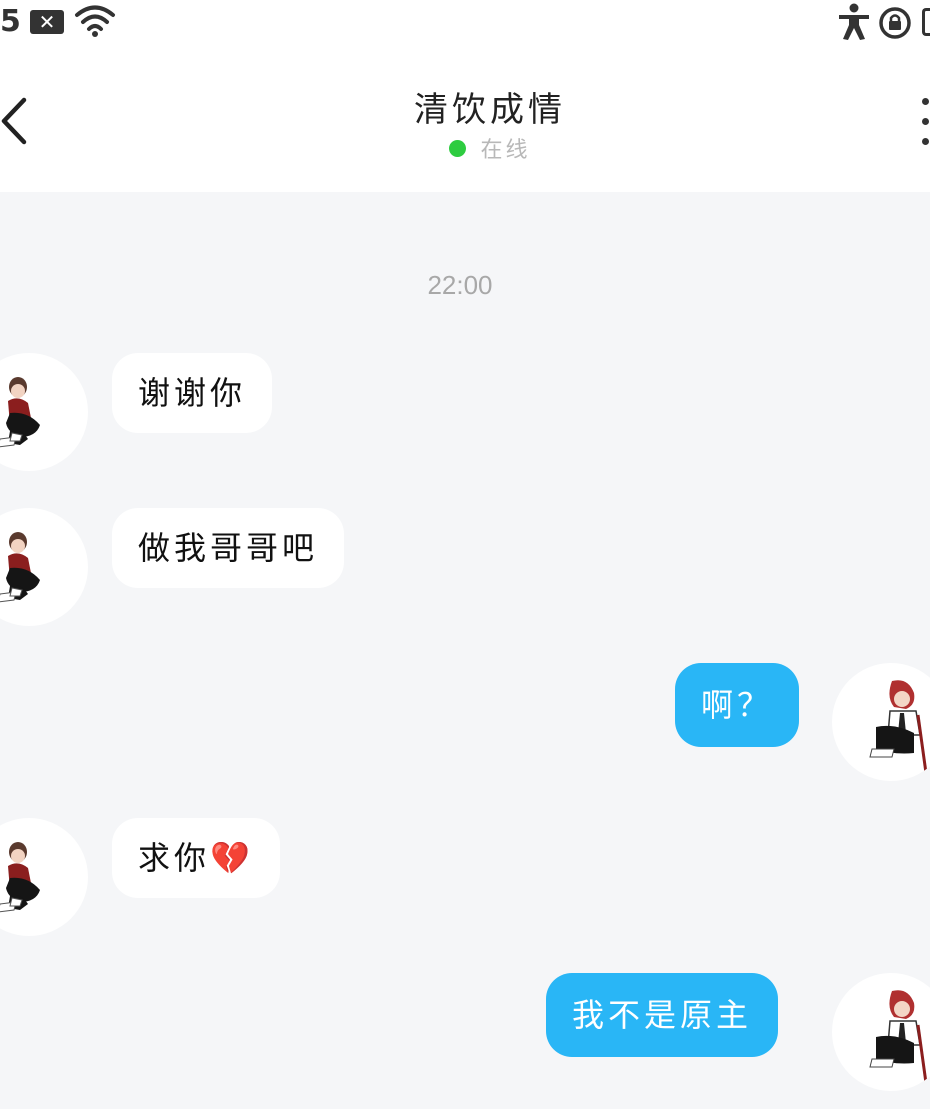 Image resolution: width=930 pixels, height=1109 pixels. What do you see at coordinates (196, 858) in the screenshot?
I see `message-bubble-received: 求你💔` at bounding box center [196, 858].